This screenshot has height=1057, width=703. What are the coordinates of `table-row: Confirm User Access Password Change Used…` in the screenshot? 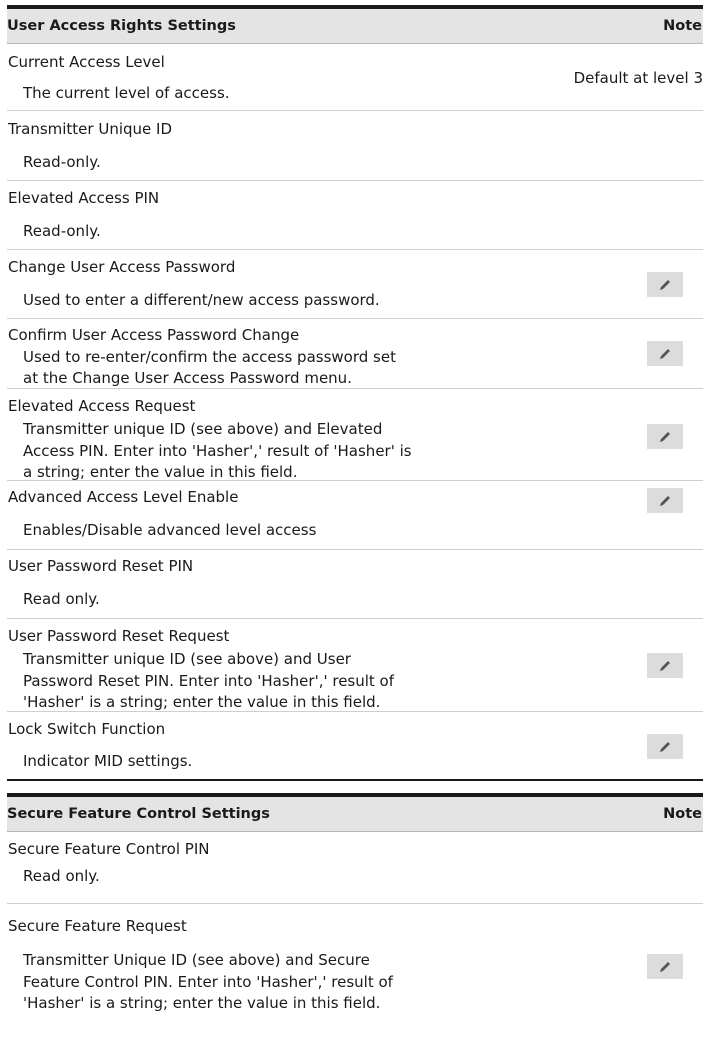 It's located at (355, 354).